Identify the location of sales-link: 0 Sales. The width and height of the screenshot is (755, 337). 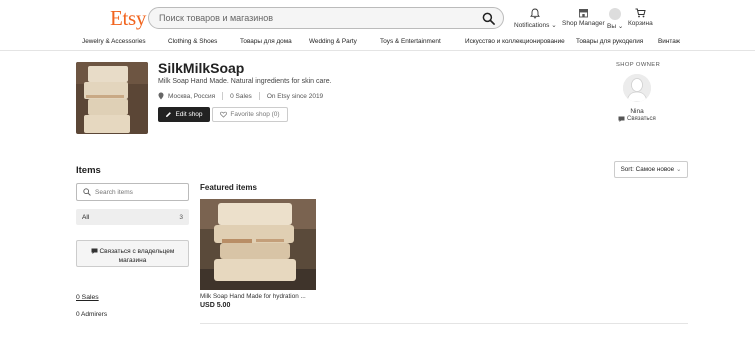
(87, 297).